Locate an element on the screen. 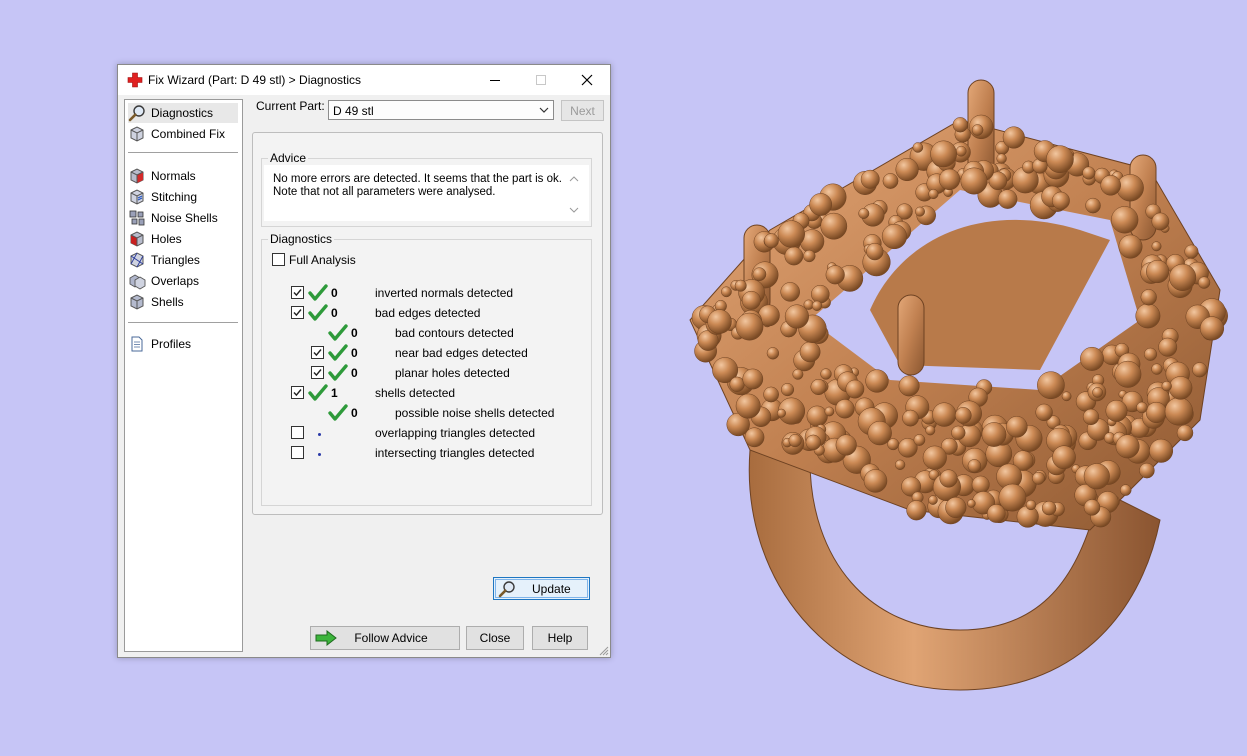  normals-cube-icon is located at coordinates (137, 176).